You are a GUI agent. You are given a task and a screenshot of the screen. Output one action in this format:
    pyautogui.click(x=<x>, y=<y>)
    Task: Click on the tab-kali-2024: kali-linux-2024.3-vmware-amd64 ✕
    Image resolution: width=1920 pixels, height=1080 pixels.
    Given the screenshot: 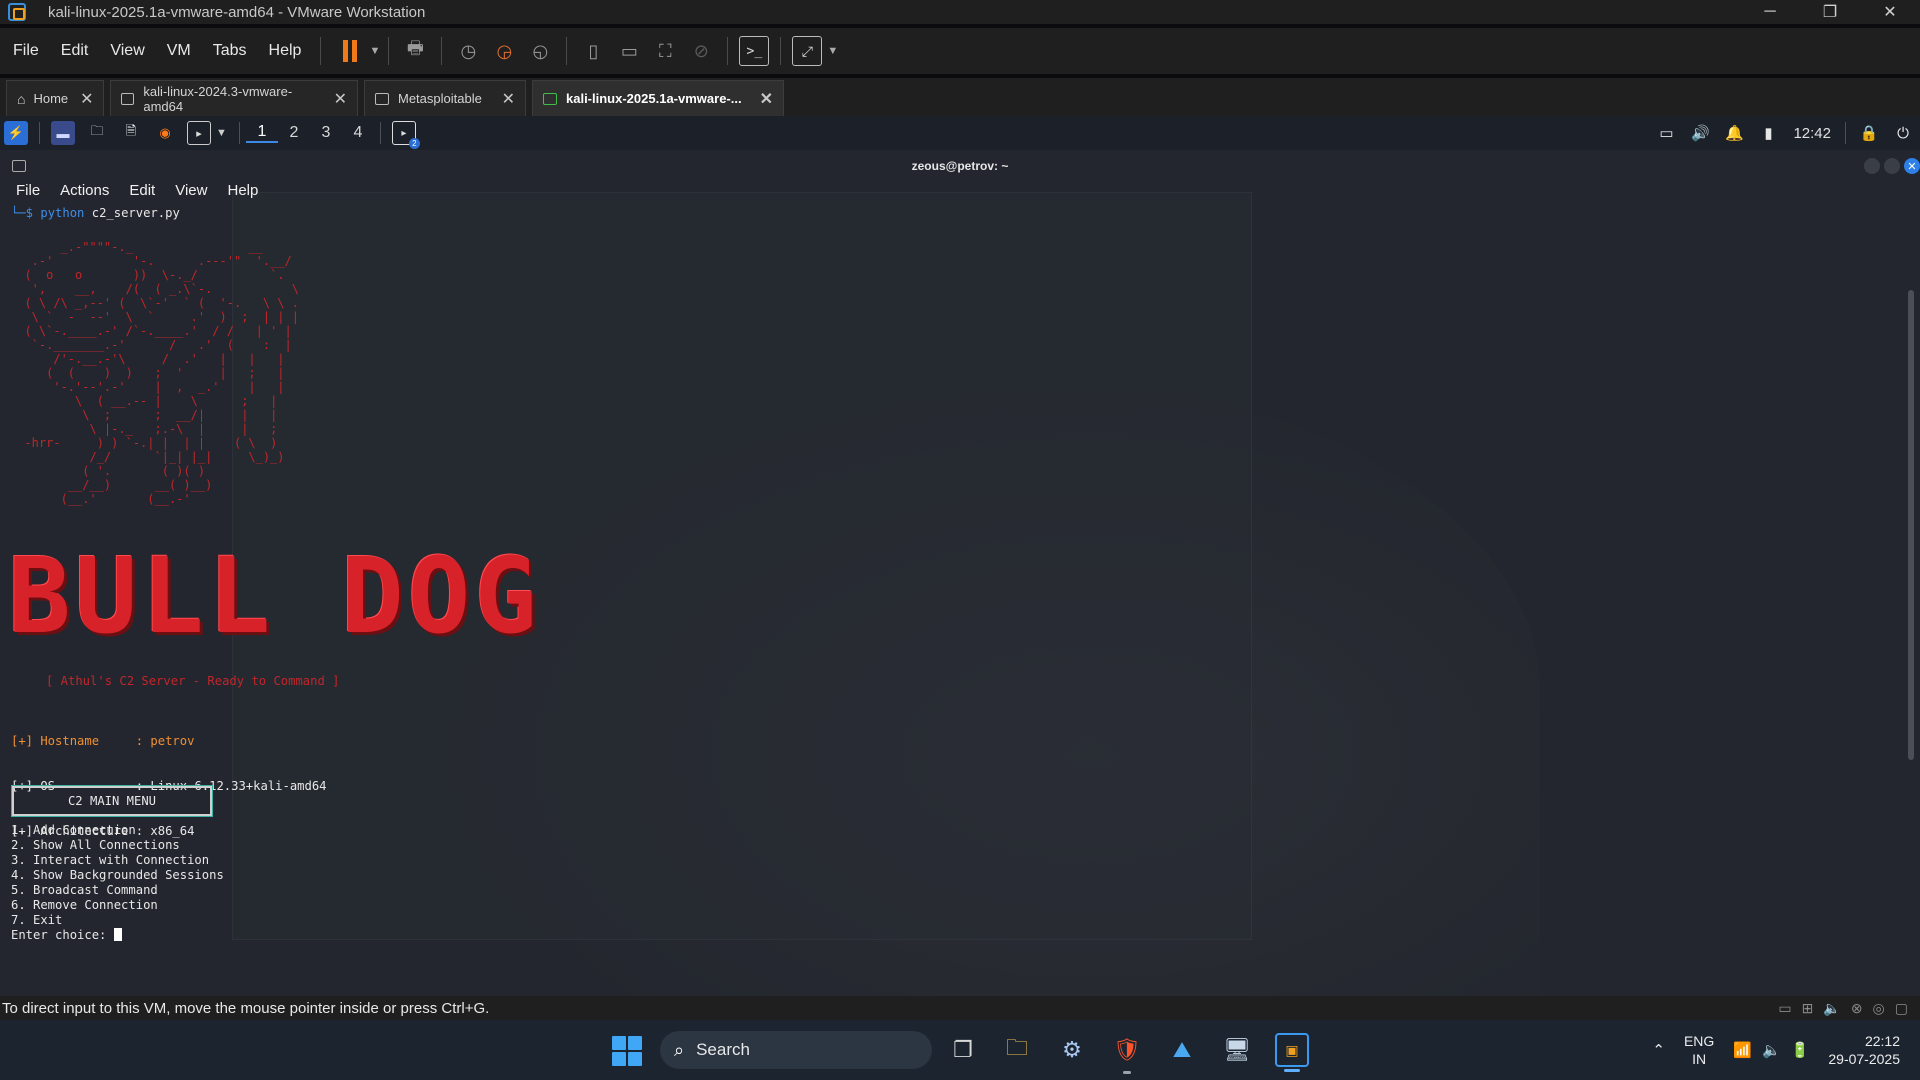 What is the action you would take?
    pyautogui.click(x=234, y=98)
    